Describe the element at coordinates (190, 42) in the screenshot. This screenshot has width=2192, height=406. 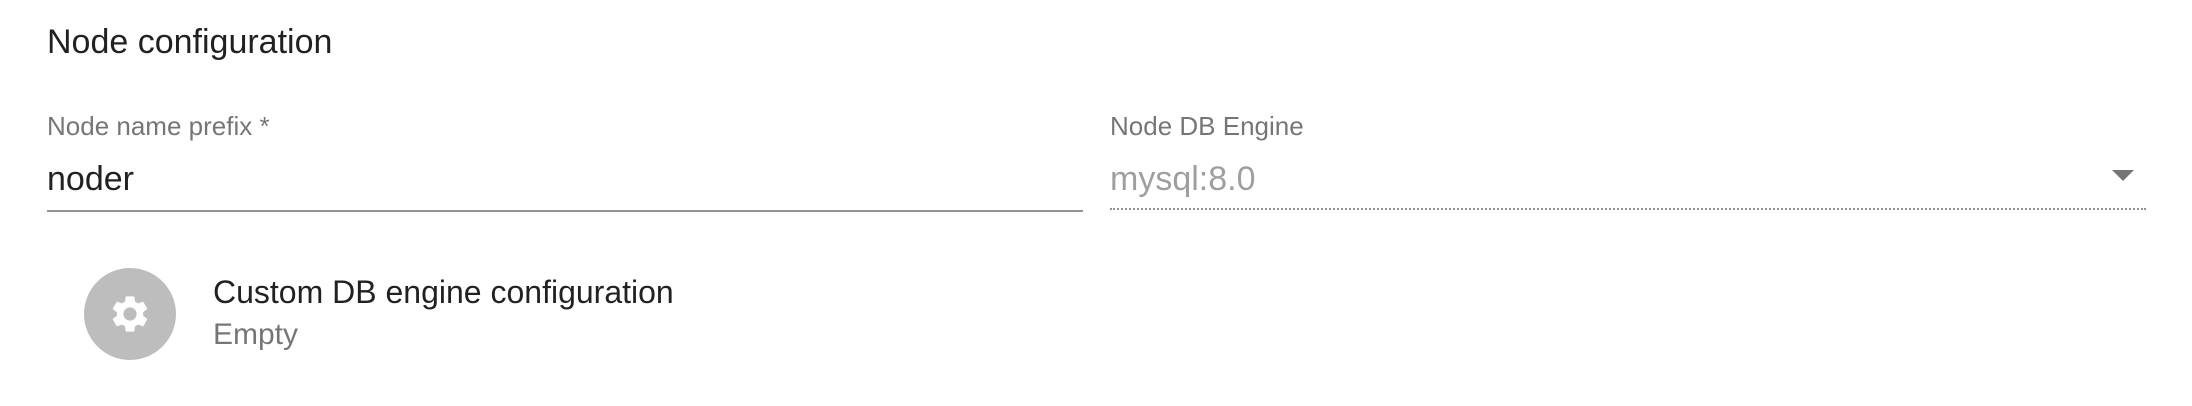
I see `page-title: Node configuration` at that location.